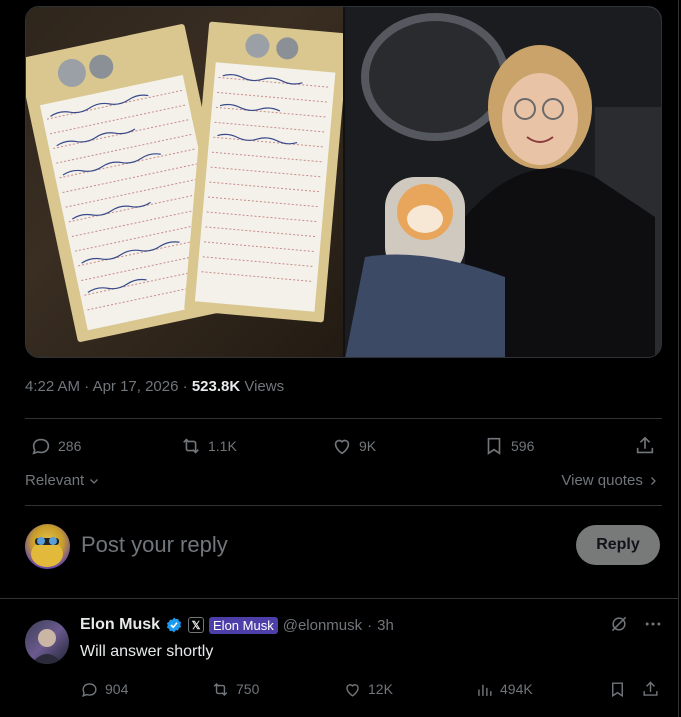 The image size is (681, 717). Describe the element at coordinates (636, 624) in the screenshot. I see `reply-header-icons` at that location.